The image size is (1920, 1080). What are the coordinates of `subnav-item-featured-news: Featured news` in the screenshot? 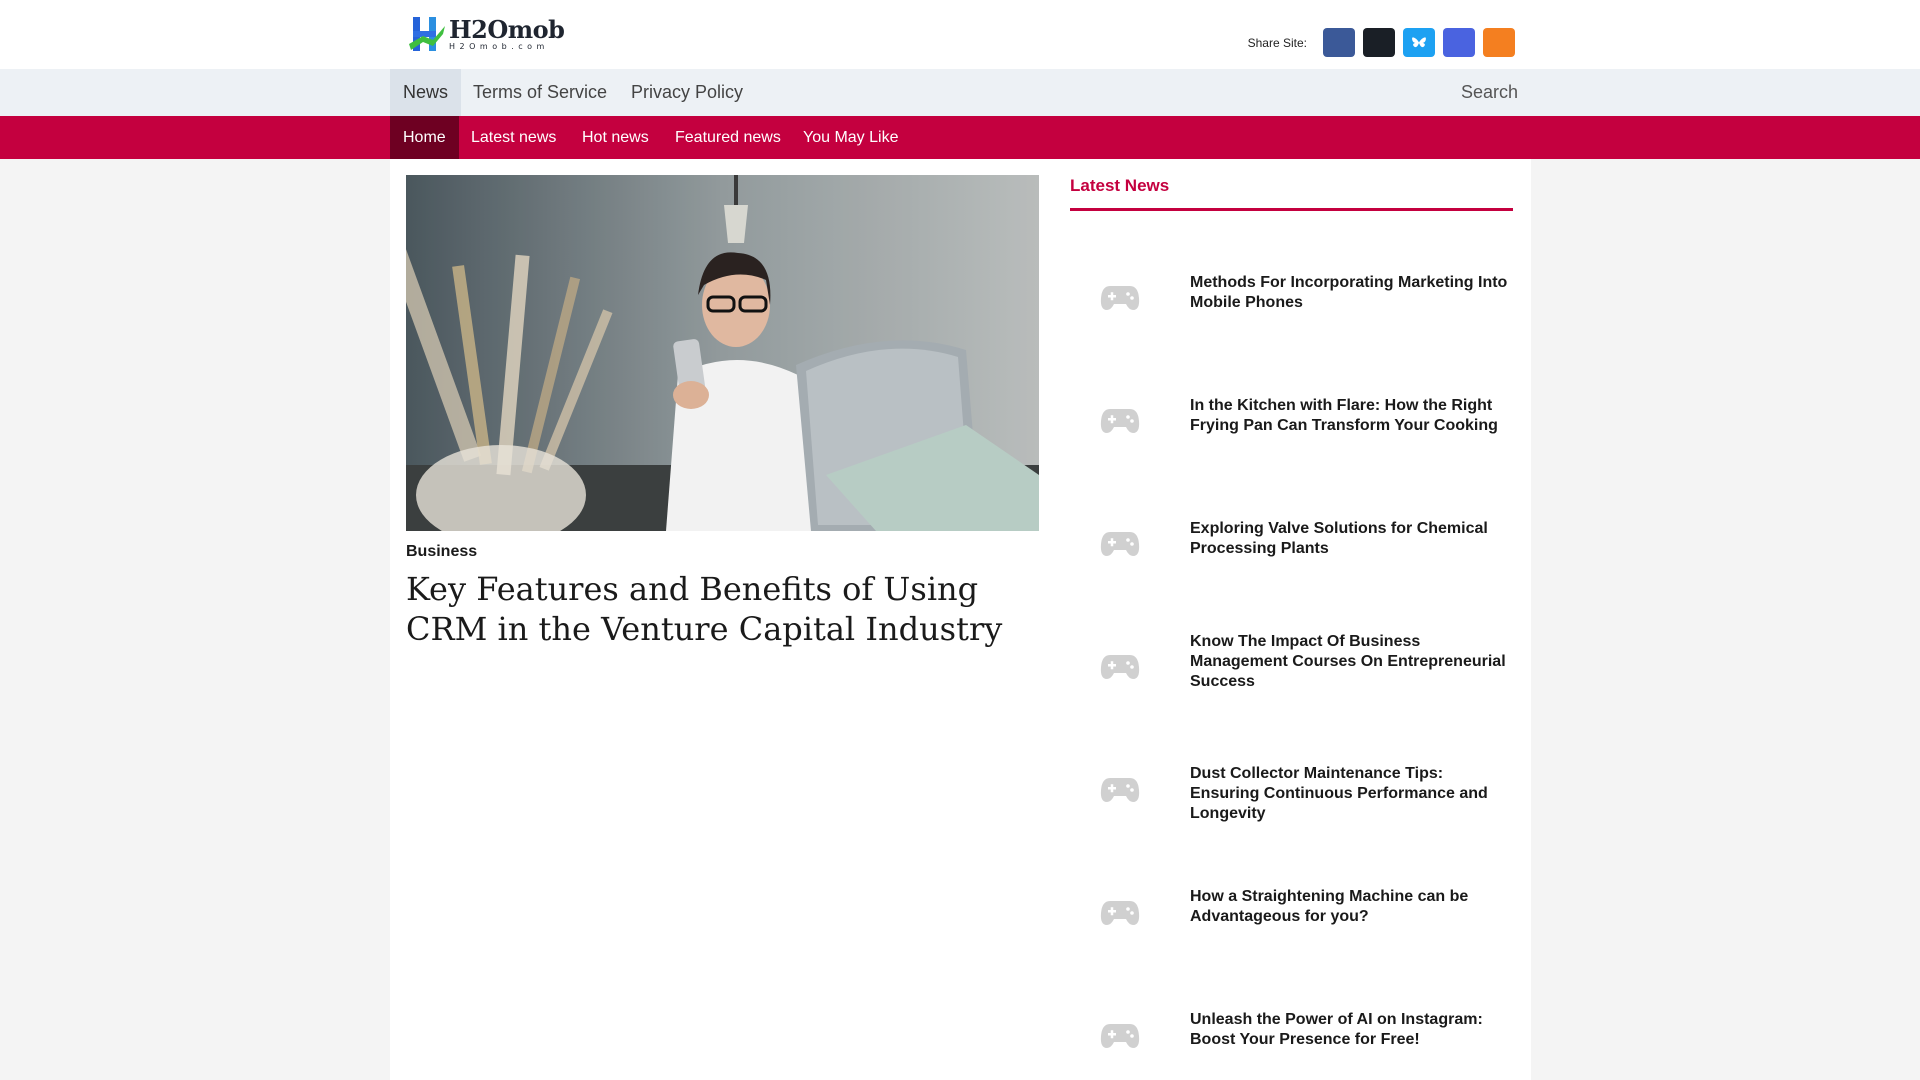 It's located at (728, 137).